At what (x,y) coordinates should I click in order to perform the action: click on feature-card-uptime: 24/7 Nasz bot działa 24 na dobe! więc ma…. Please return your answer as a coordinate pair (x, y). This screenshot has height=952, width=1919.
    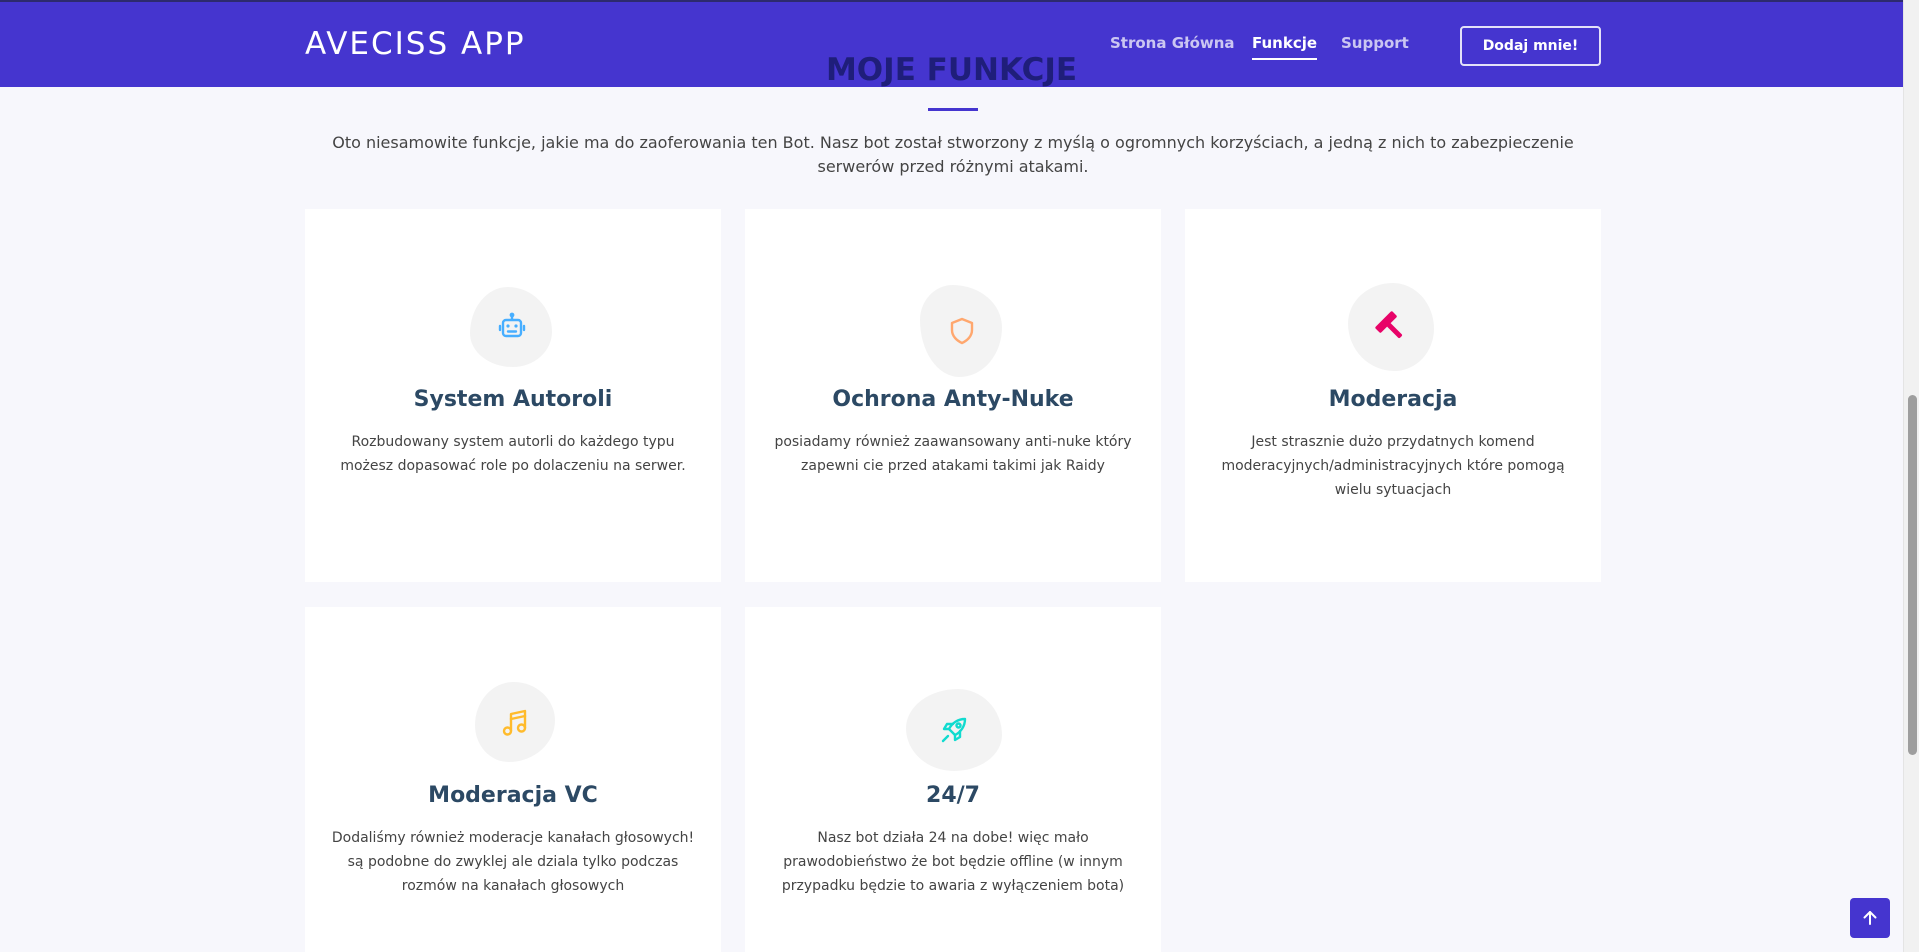
    Looking at the image, I should click on (953, 779).